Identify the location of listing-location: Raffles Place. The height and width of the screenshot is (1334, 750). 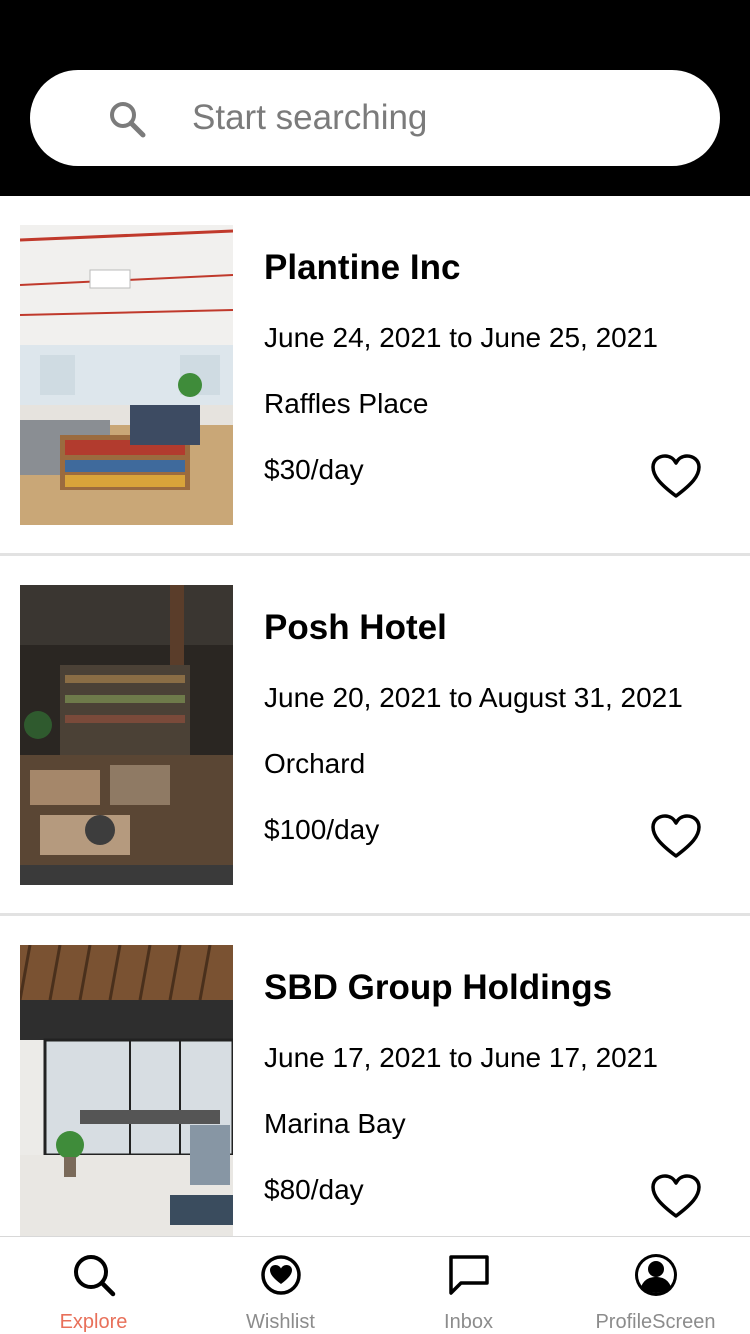
(346, 403).